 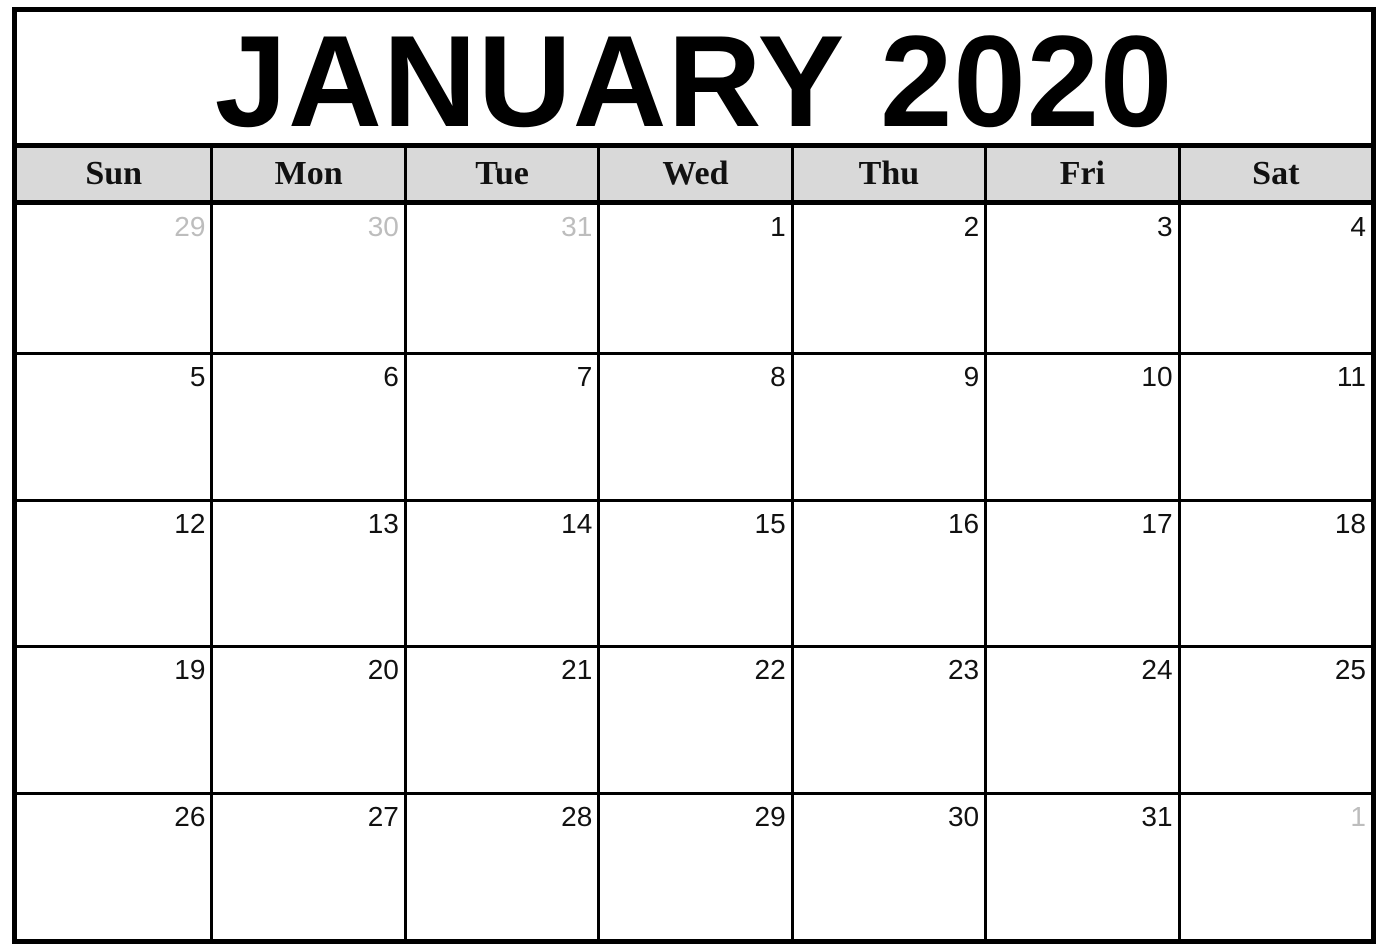 What do you see at coordinates (190, 817) in the screenshot?
I see `day-number: 26` at bounding box center [190, 817].